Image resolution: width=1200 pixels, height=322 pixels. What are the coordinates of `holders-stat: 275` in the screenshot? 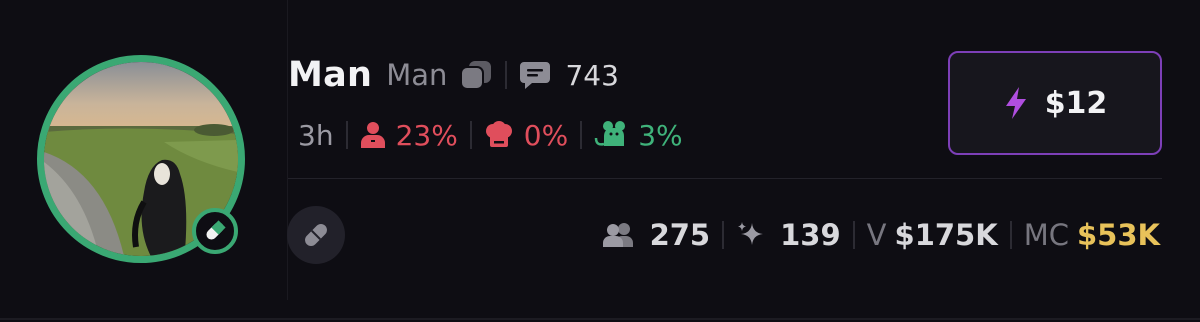 It's located at (656, 235).